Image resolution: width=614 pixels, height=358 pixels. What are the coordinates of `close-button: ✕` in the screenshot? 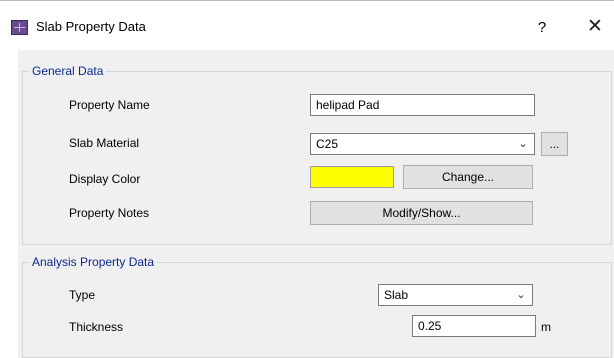 It's located at (595, 27).